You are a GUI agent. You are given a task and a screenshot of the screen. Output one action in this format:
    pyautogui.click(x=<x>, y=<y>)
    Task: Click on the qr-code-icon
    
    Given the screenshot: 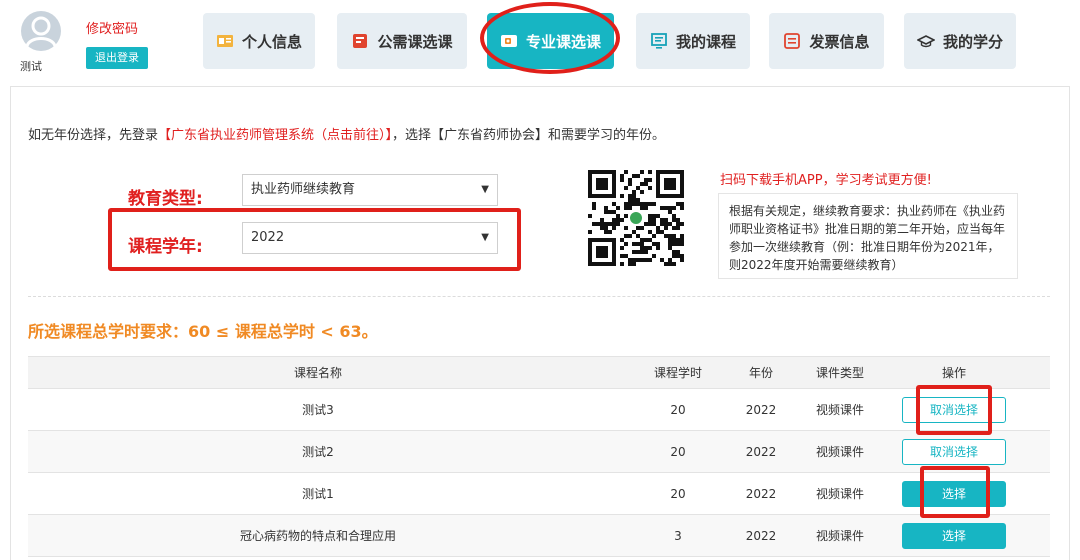 What is the action you would take?
    pyautogui.click(x=636, y=218)
    